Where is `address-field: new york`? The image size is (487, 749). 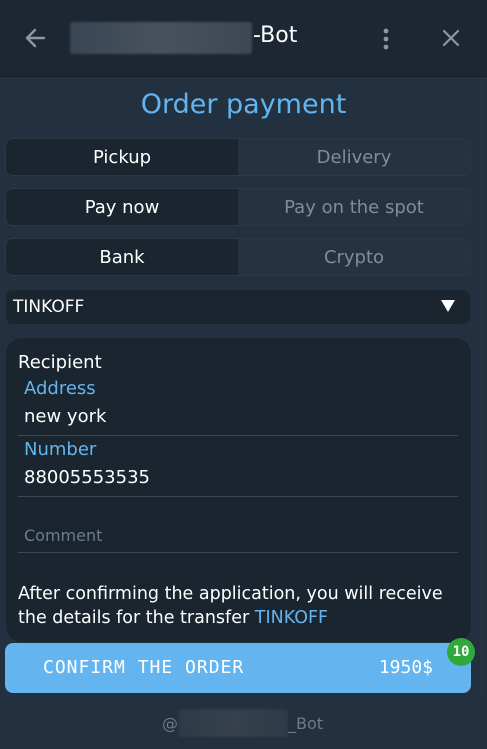
address-field: new york is located at coordinates (65, 416).